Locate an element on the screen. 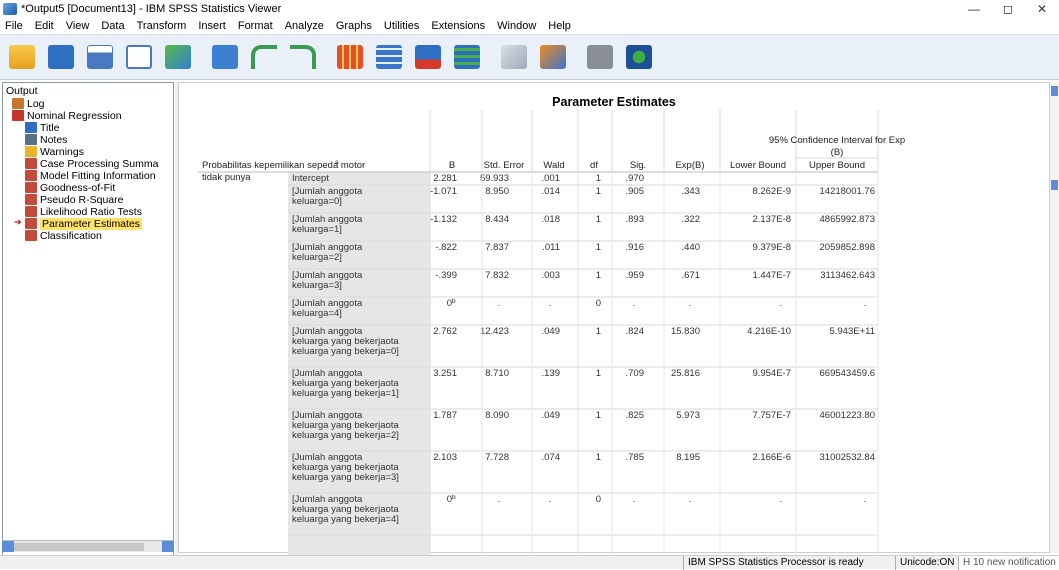  row-label: keluarga=3] is located at coordinates (317, 285).